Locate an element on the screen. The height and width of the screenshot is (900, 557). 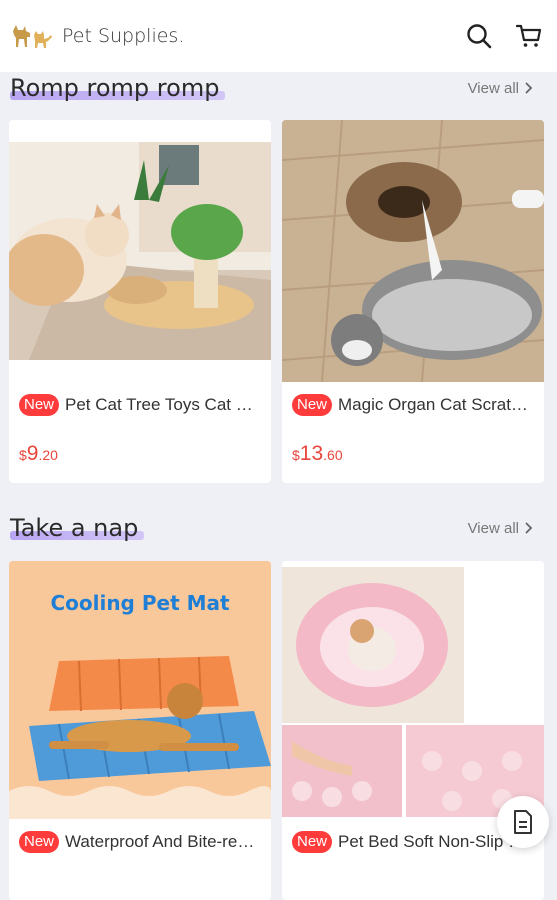
product-image-cooling-mat: Cooling Pet Mat is located at coordinates (140, 690).